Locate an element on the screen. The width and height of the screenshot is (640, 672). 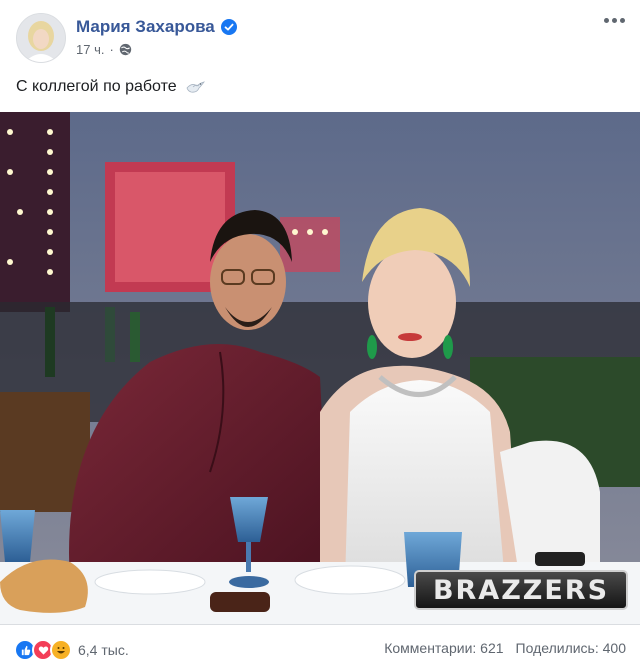
reactions-count: 6,4 тыс. is located at coordinates (103, 650).